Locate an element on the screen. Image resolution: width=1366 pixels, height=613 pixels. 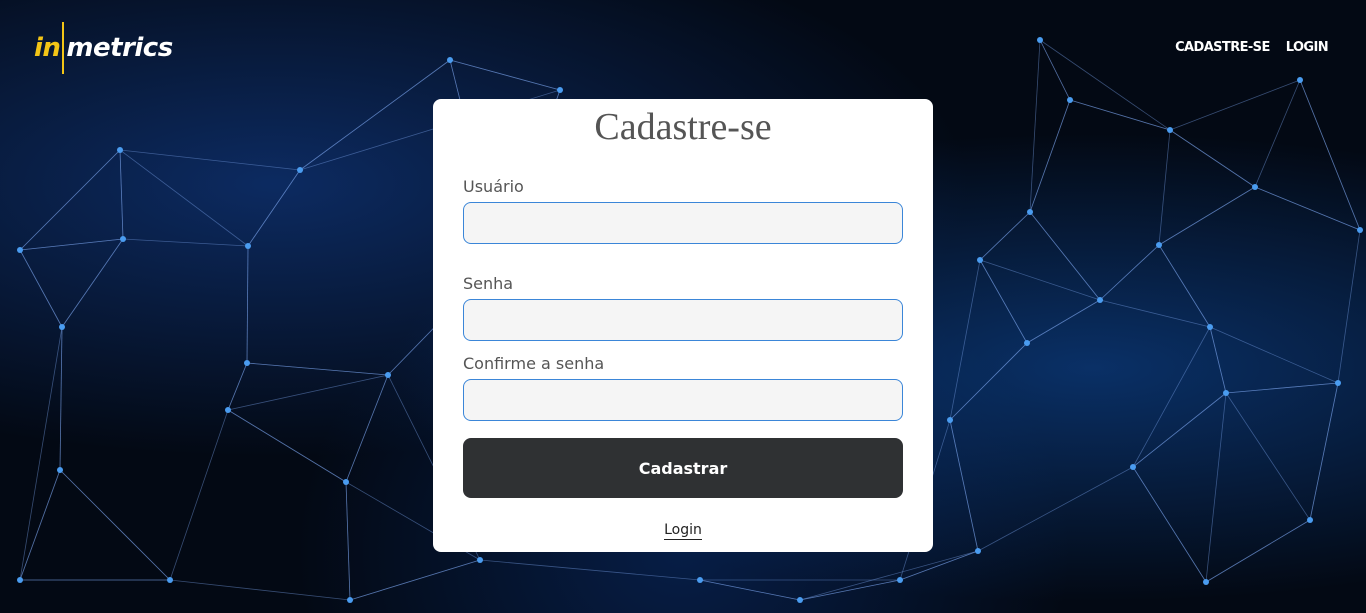
top-navigation: CADASTRE-SE LOGIN is located at coordinates (1251, 47).